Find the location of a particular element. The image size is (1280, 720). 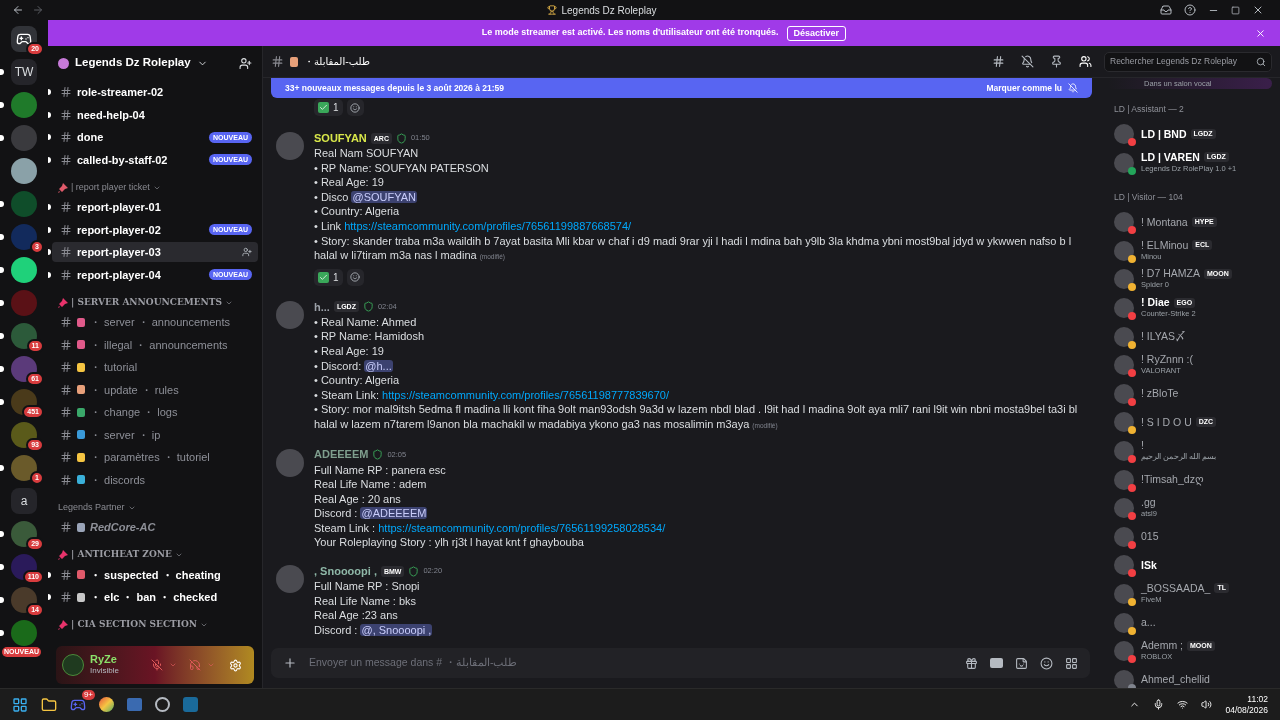

channel-item: ・ elc ・ ban ・ checked is located at coordinates (155, 597).